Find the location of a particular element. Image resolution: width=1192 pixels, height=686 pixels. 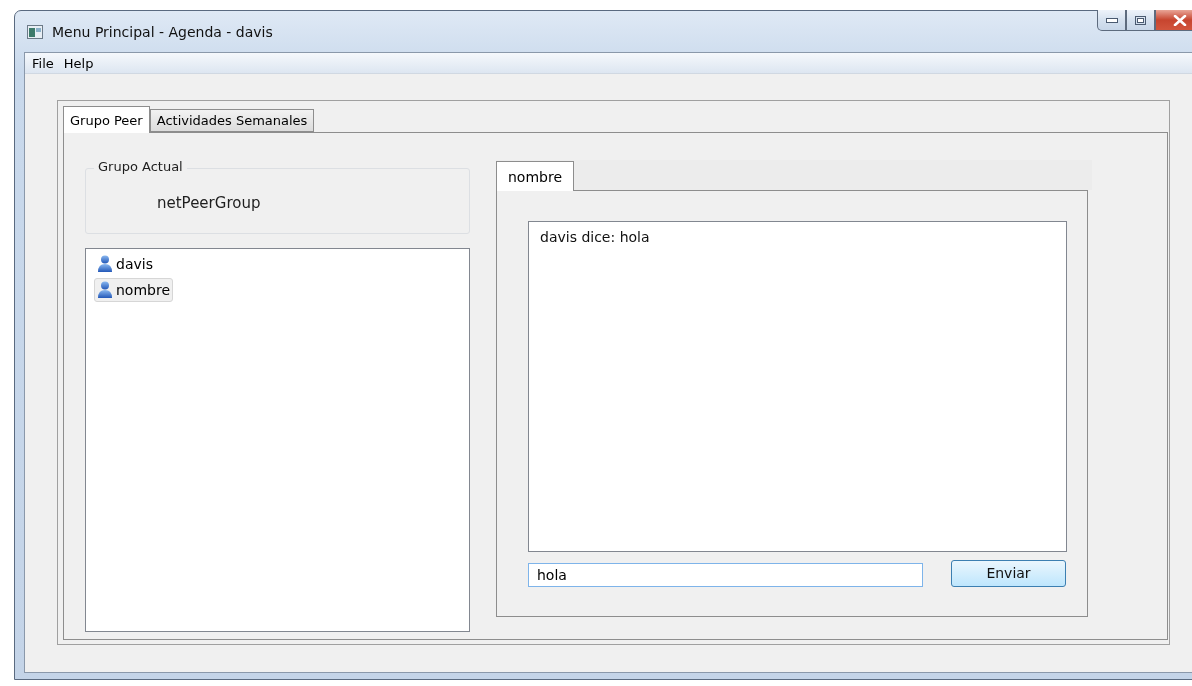

menu-item: File is located at coordinates (43, 63).